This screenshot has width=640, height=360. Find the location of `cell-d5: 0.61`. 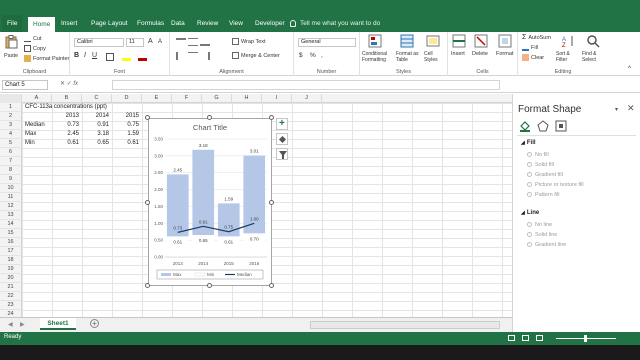

cell-d5: 0.61 is located at coordinates (125, 143).